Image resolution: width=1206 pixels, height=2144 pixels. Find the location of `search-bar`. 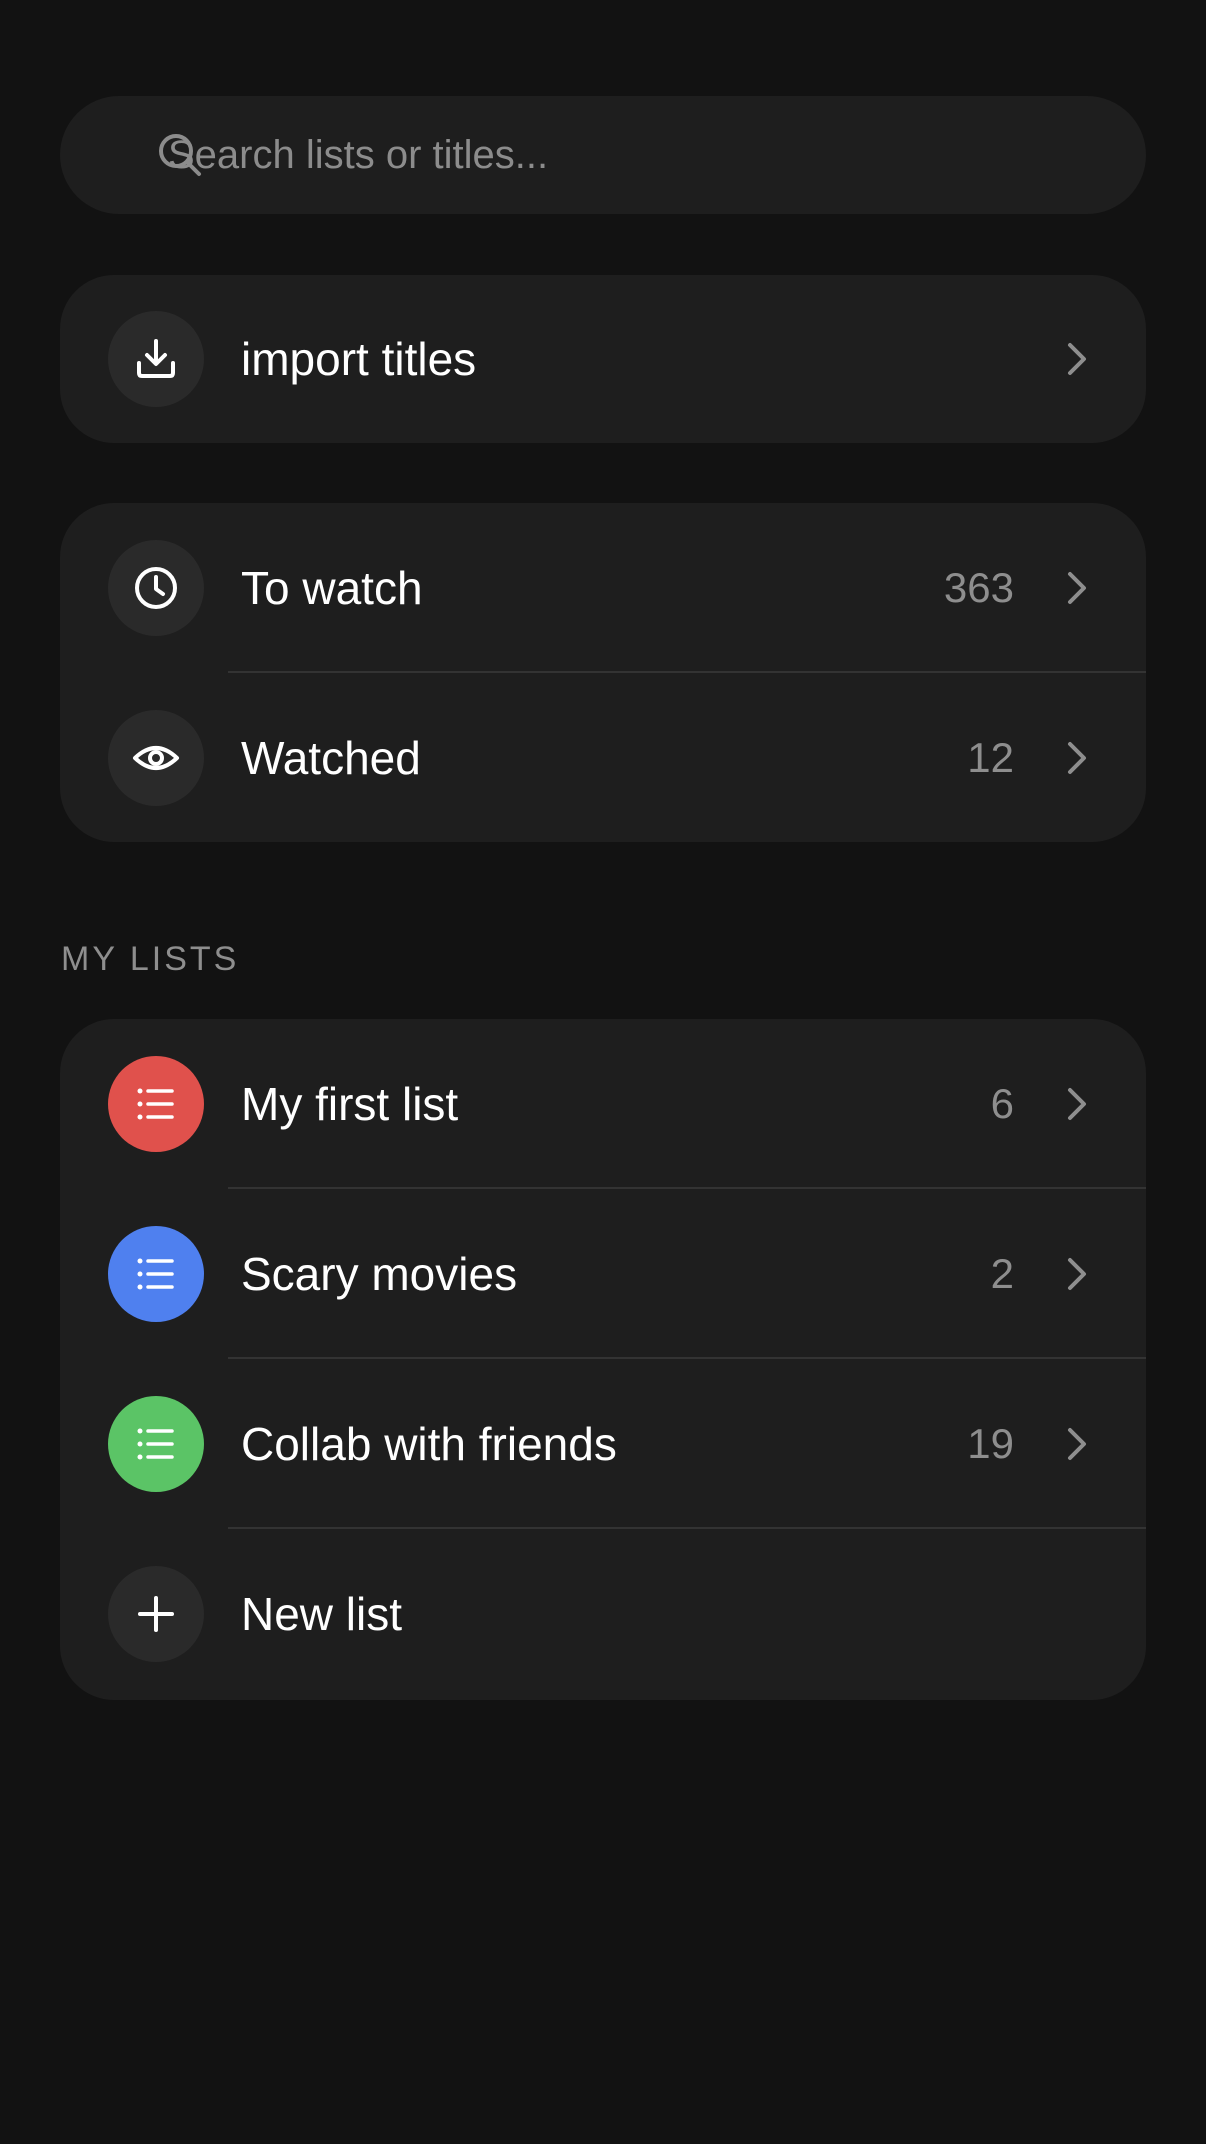

search-bar is located at coordinates (603, 155).